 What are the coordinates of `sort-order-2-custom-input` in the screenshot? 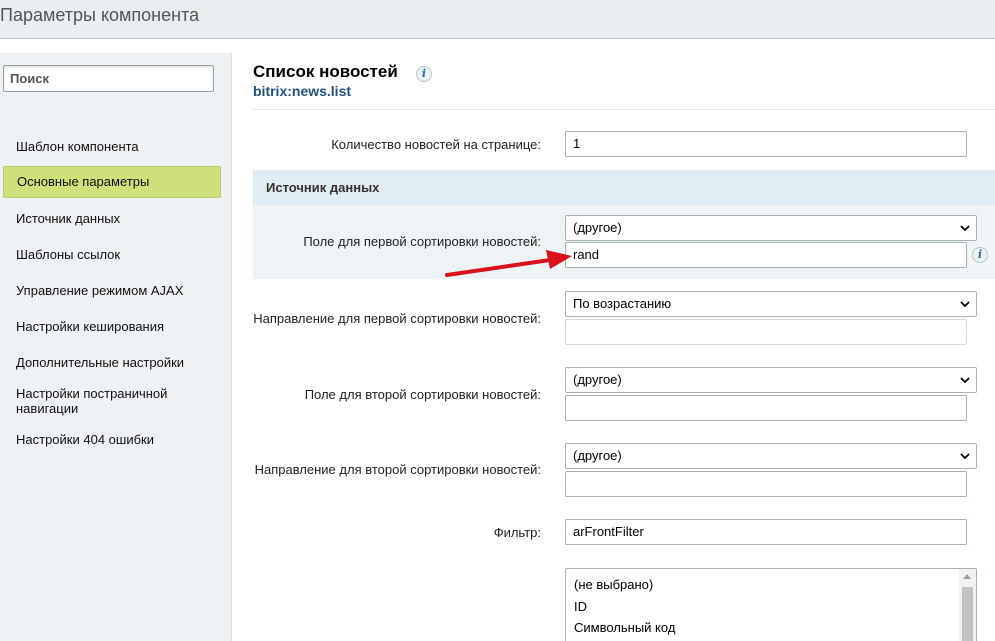 It's located at (766, 484).